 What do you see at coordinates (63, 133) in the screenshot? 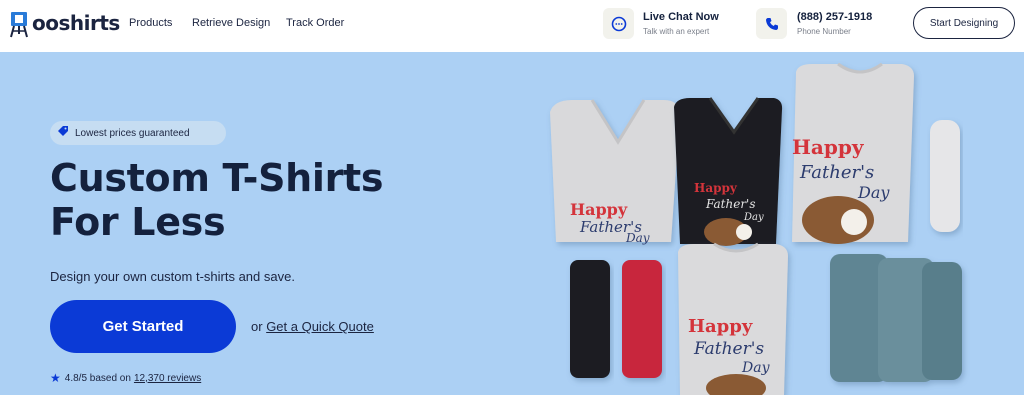
I see `price-tag-icon` at bounding box center [63, 133].